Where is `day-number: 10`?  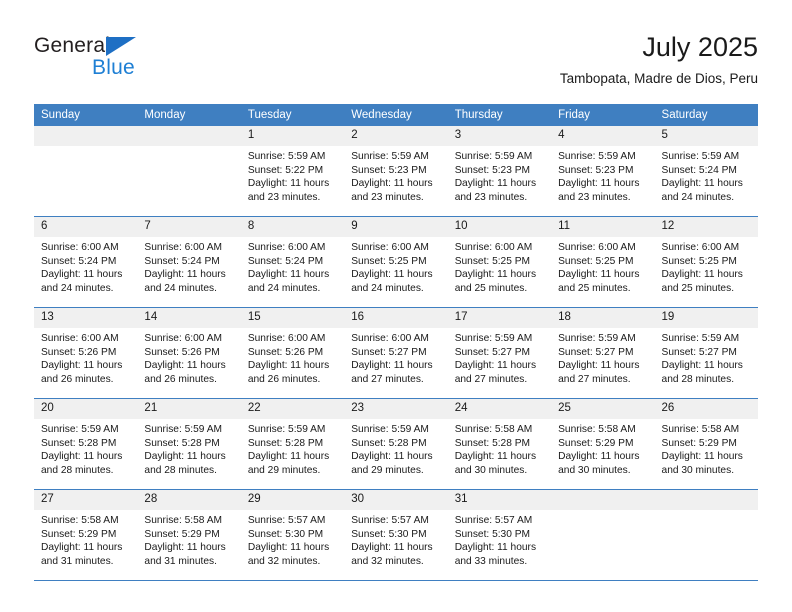 day-number: 10 is located at coordinates (499, 227).